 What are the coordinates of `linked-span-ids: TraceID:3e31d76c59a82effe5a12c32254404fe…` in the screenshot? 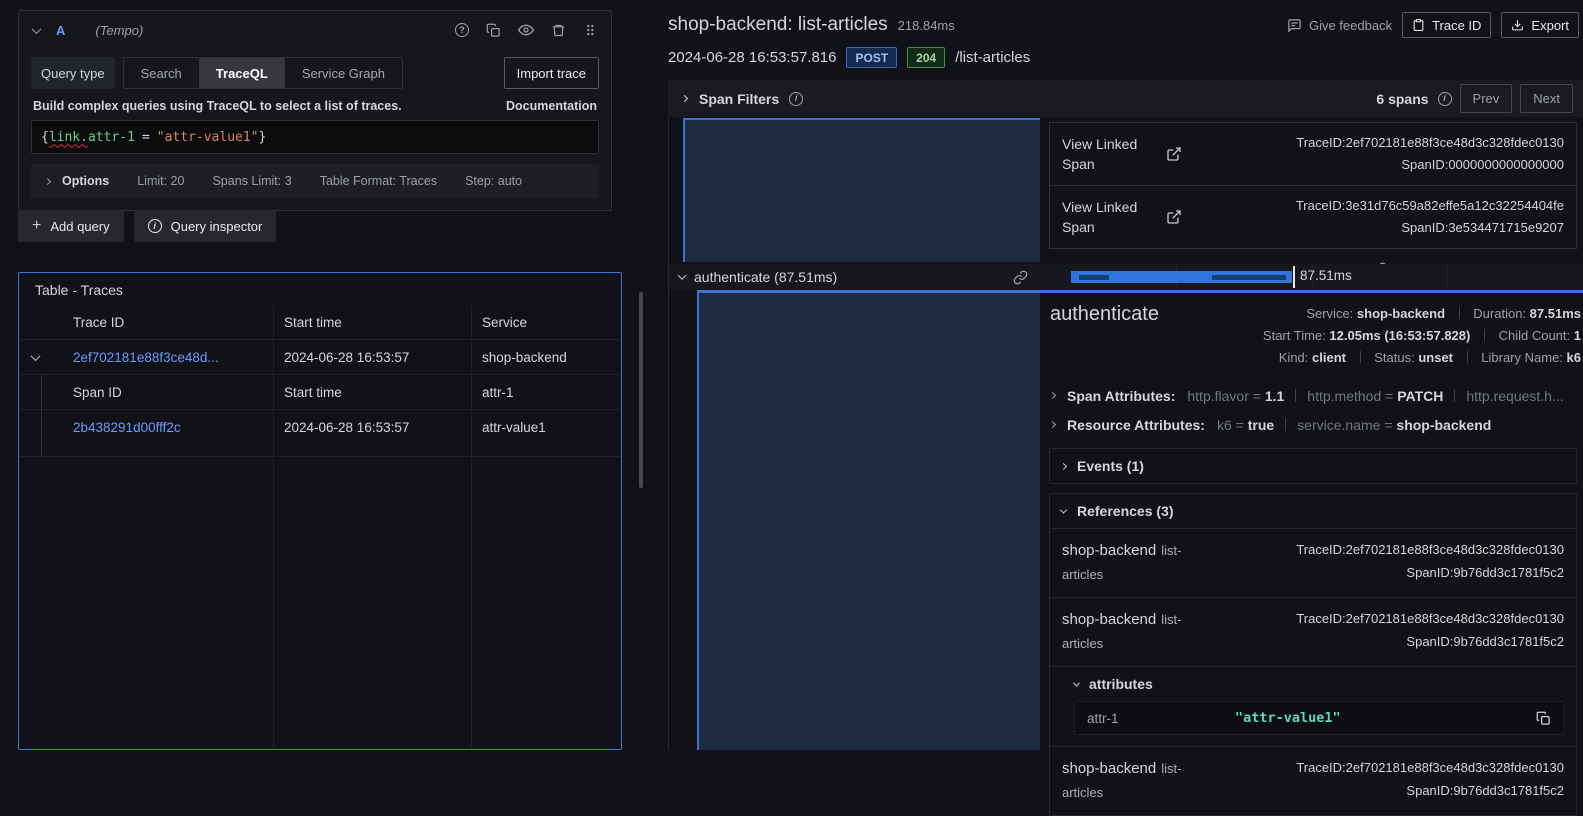 It's located at (1430, 217).